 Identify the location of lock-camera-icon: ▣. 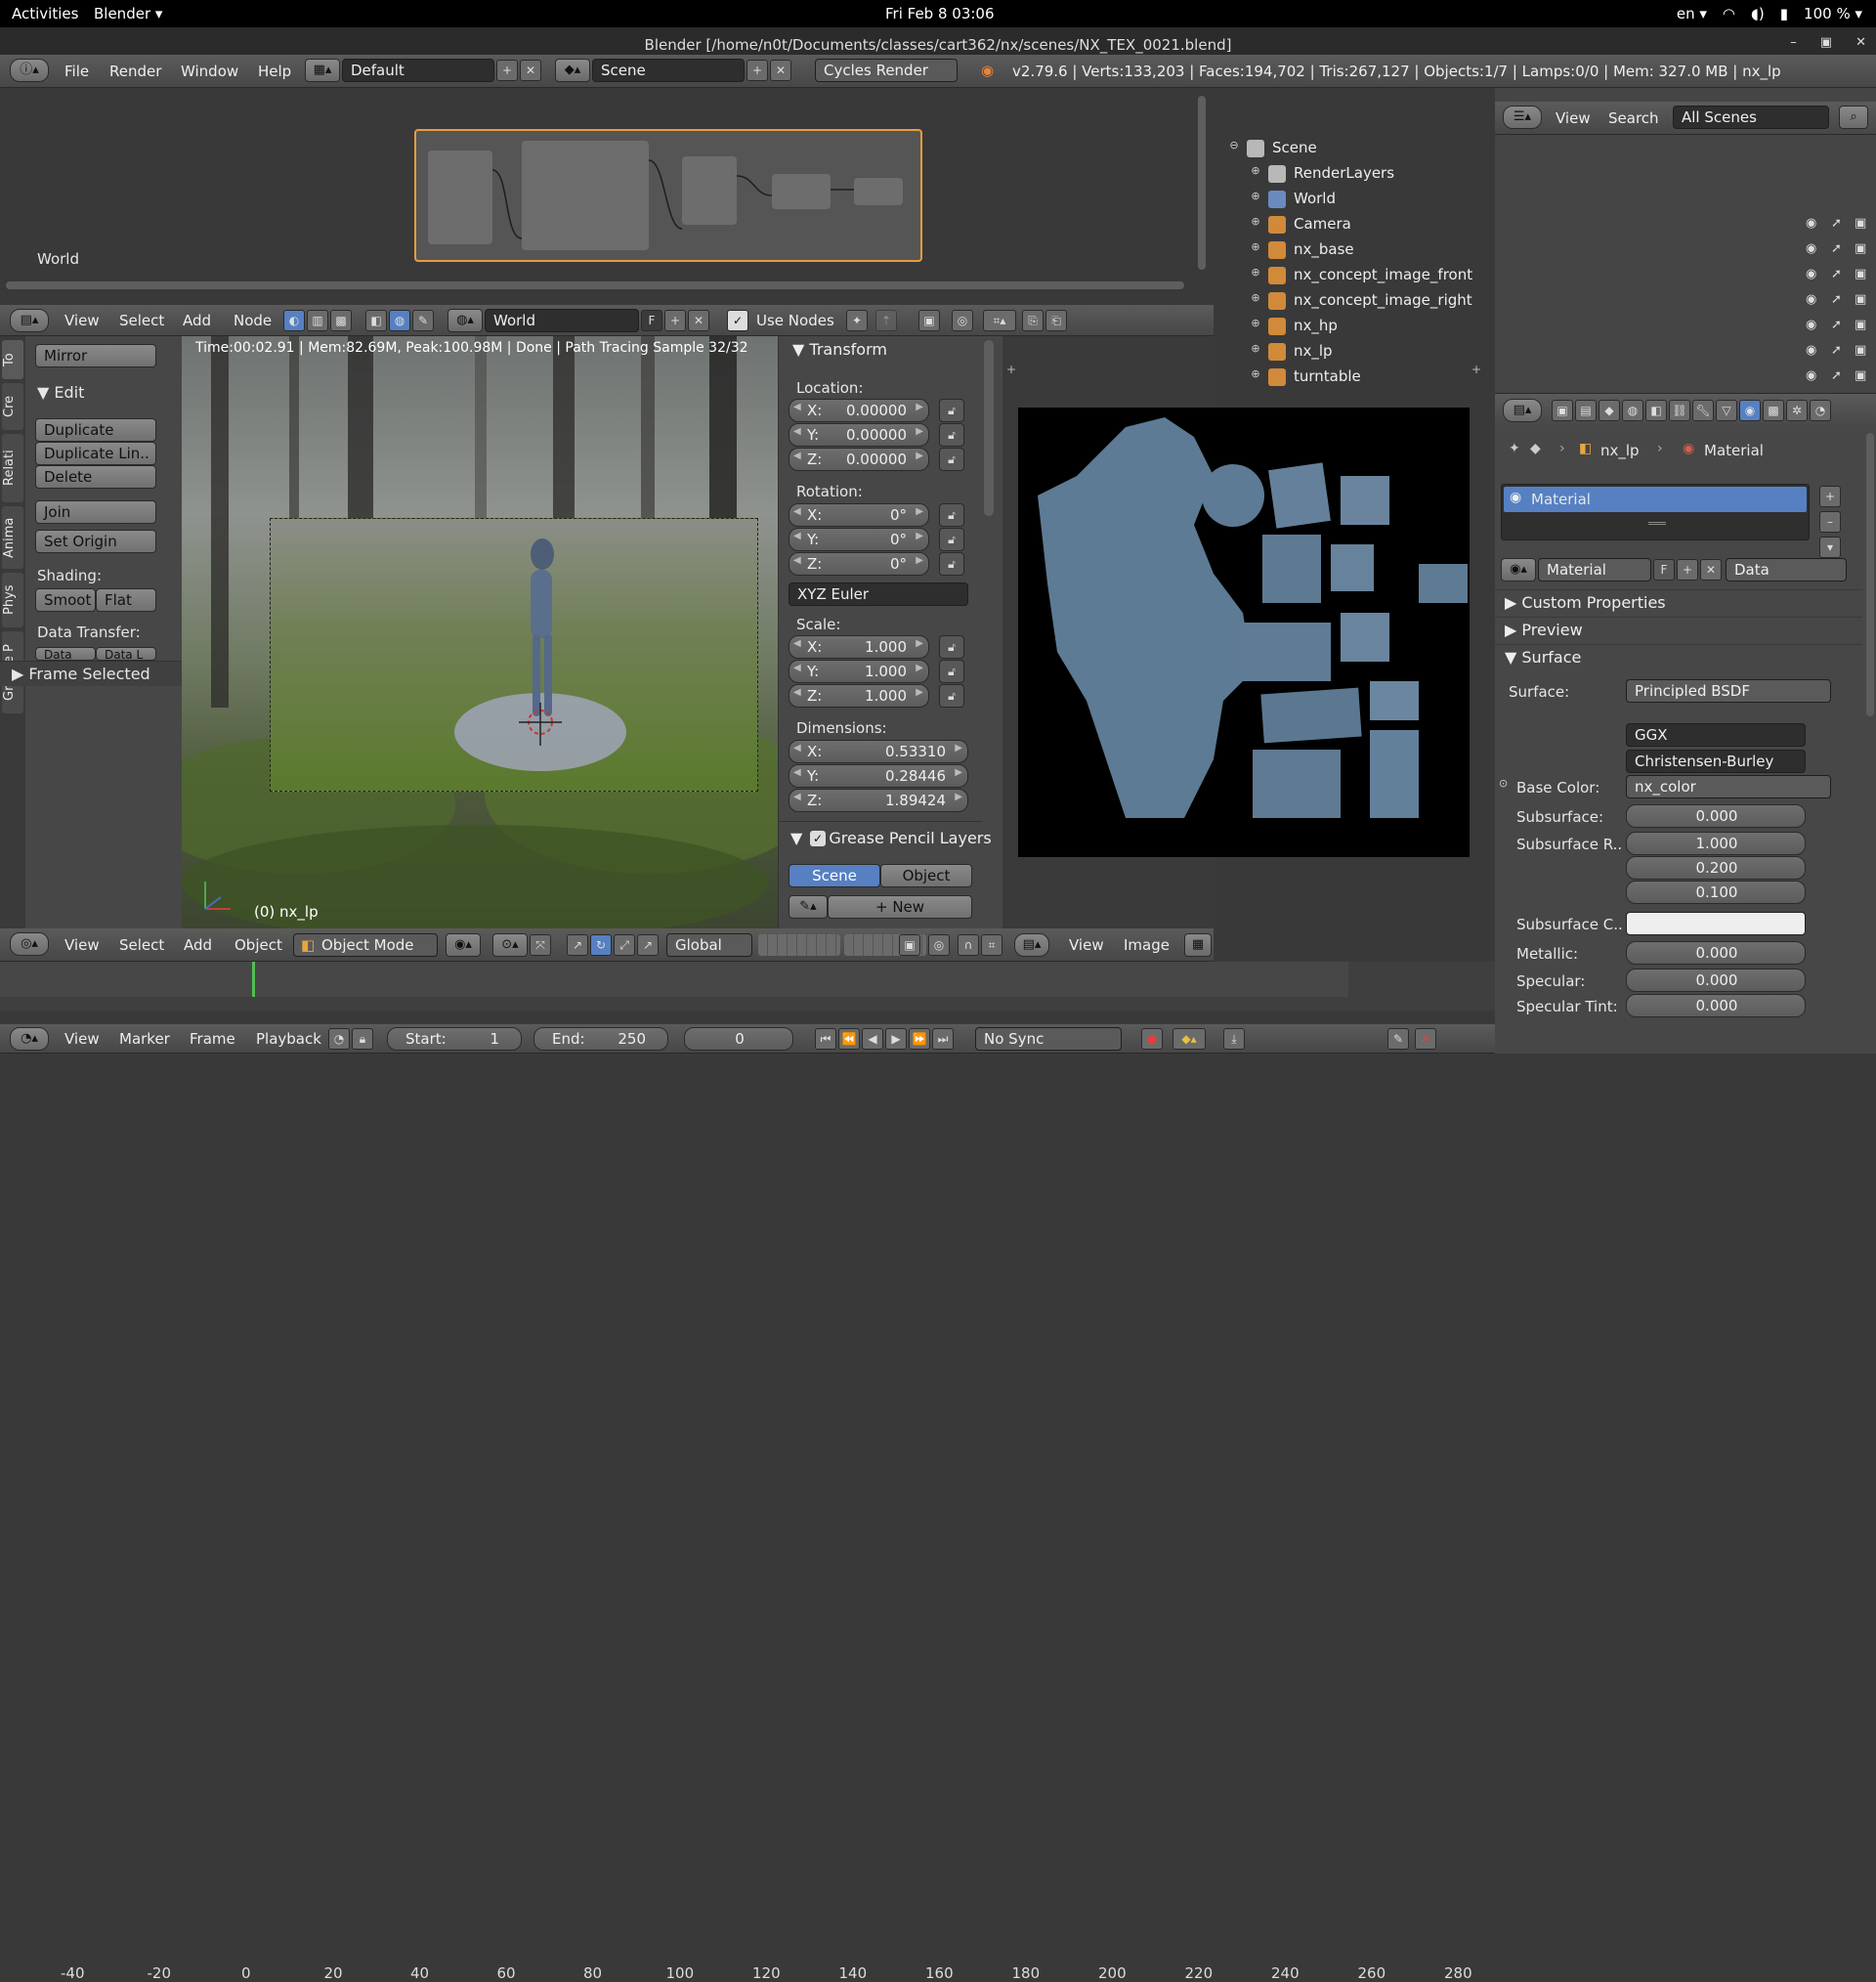
(909, 945).